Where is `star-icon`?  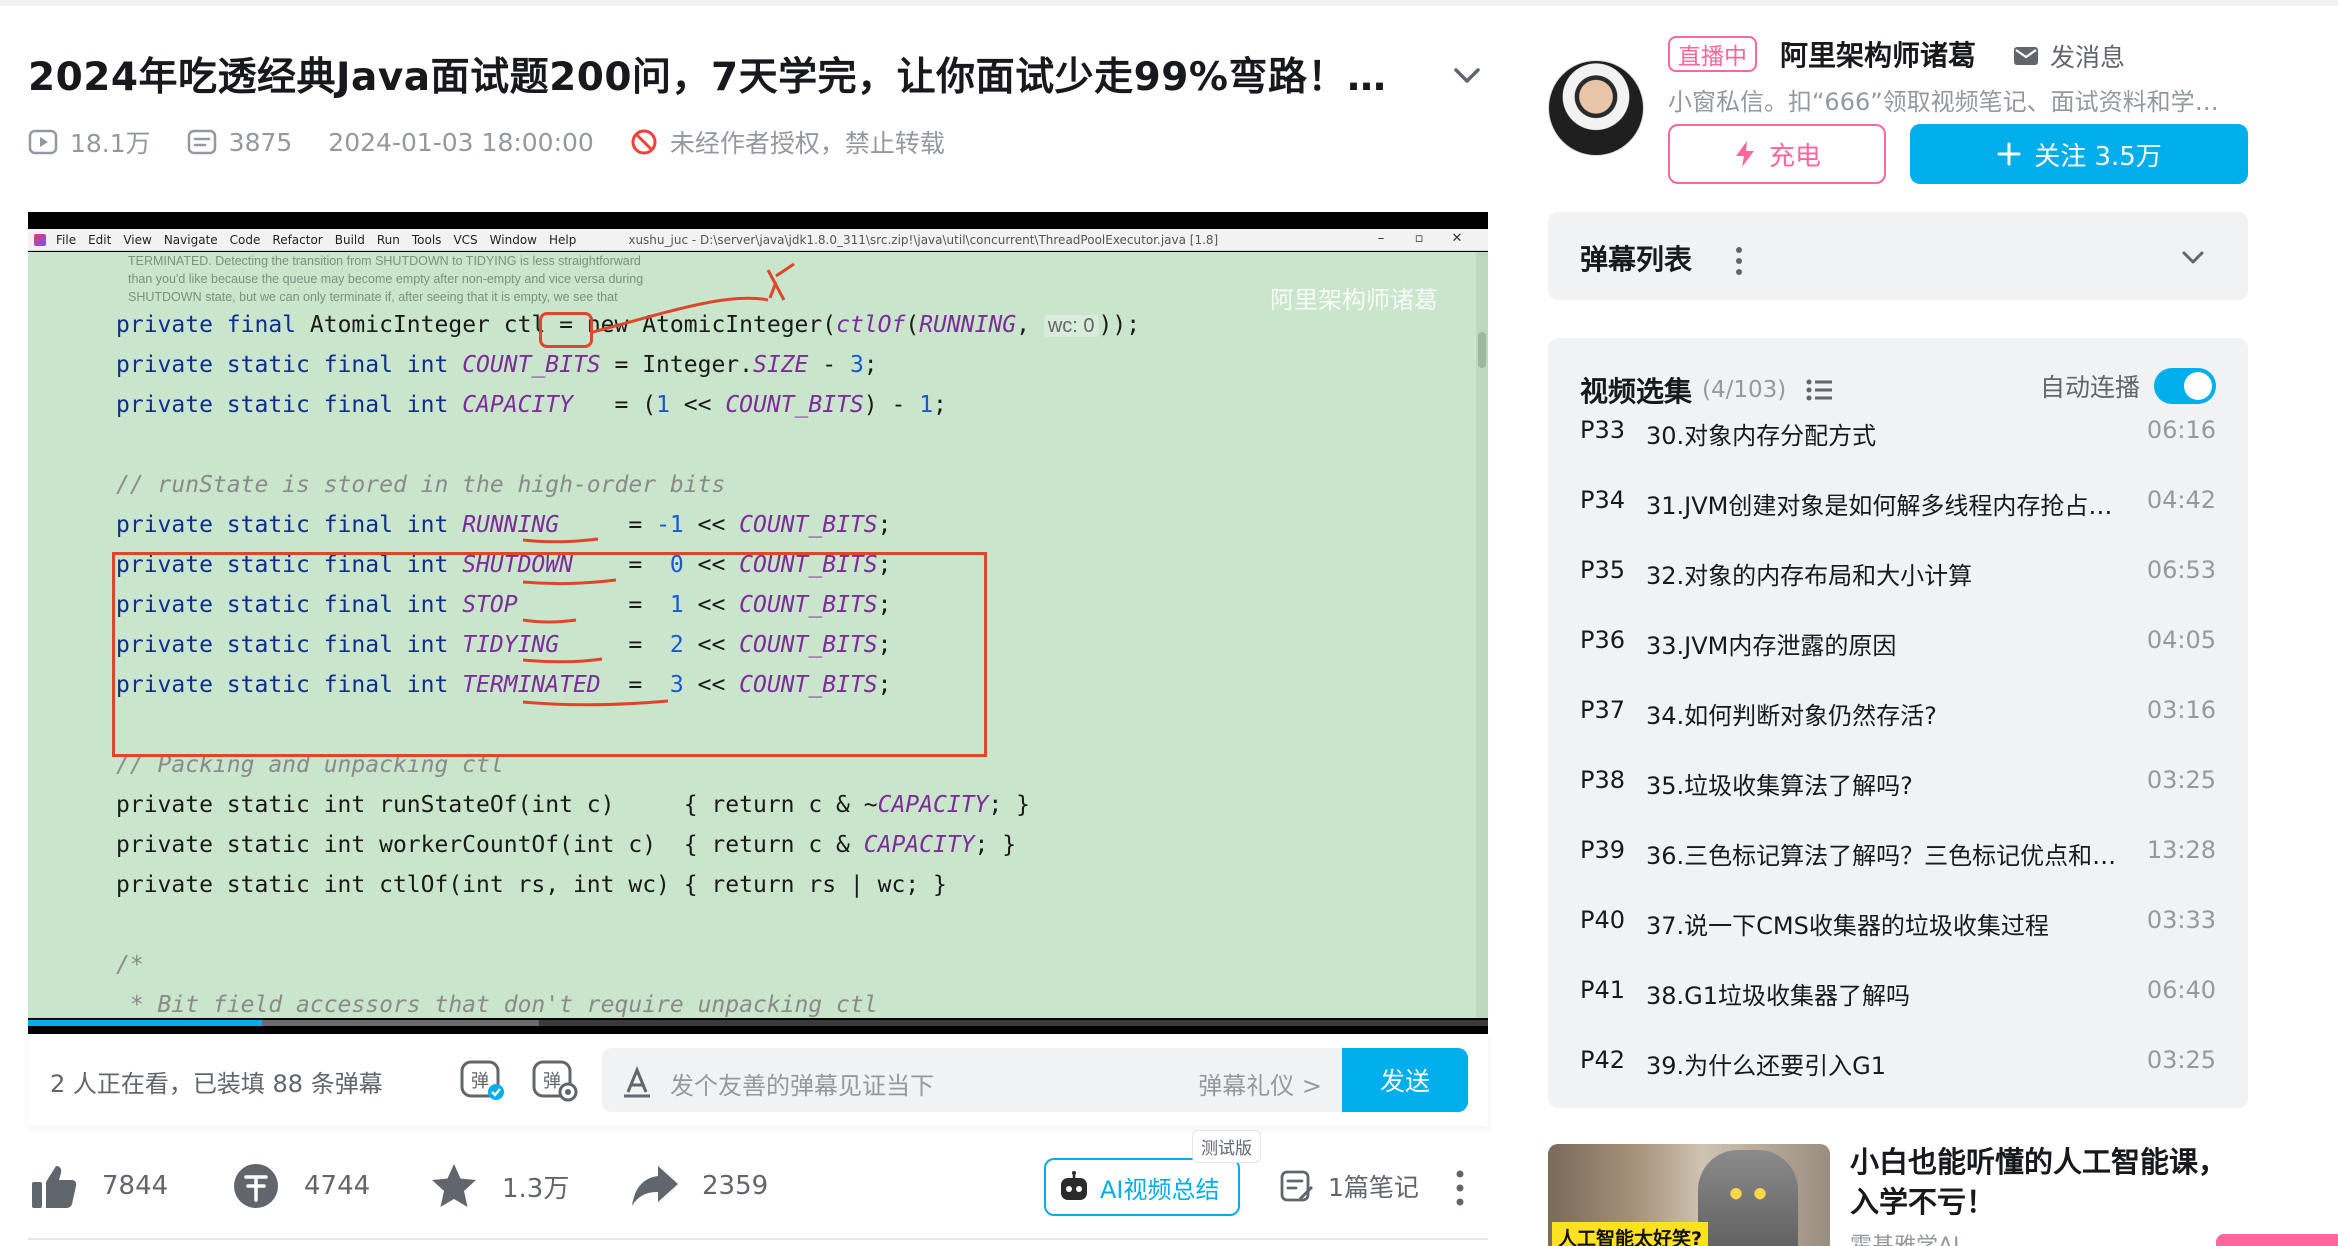 star-icon is located at coordinates (454, 1185).